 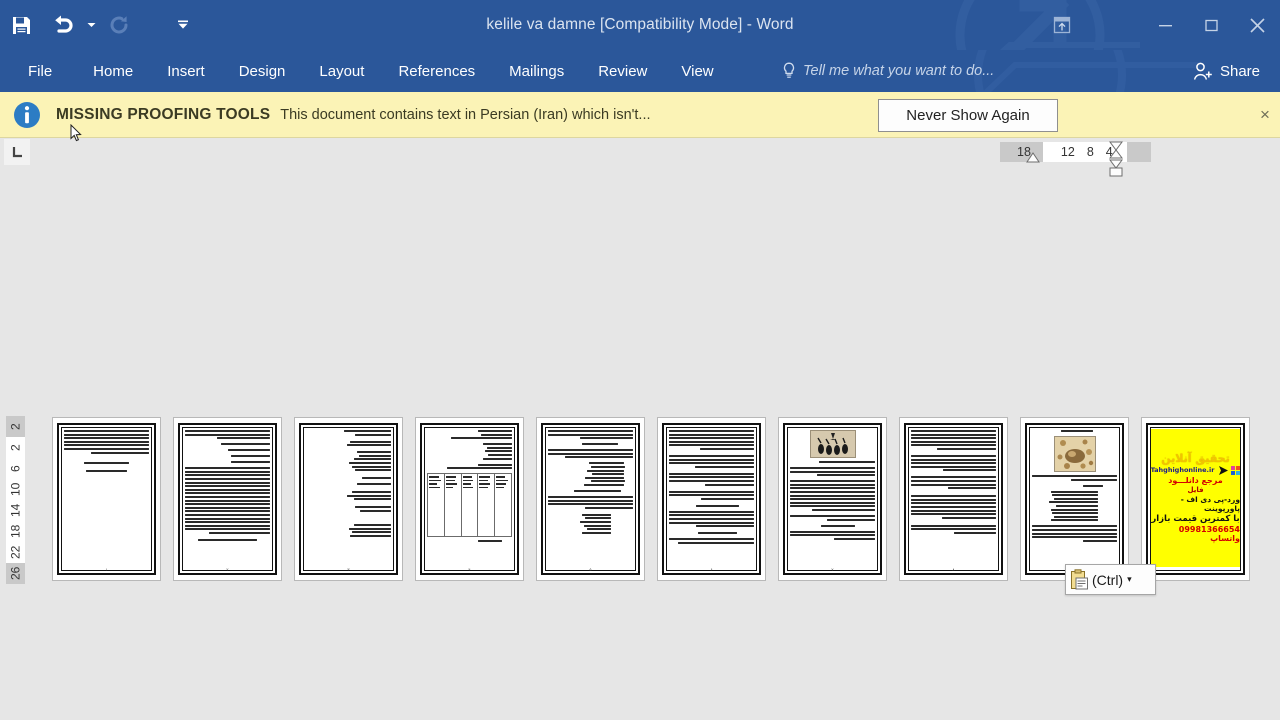 I want to click on info-icon, so click(x=27, y=114).